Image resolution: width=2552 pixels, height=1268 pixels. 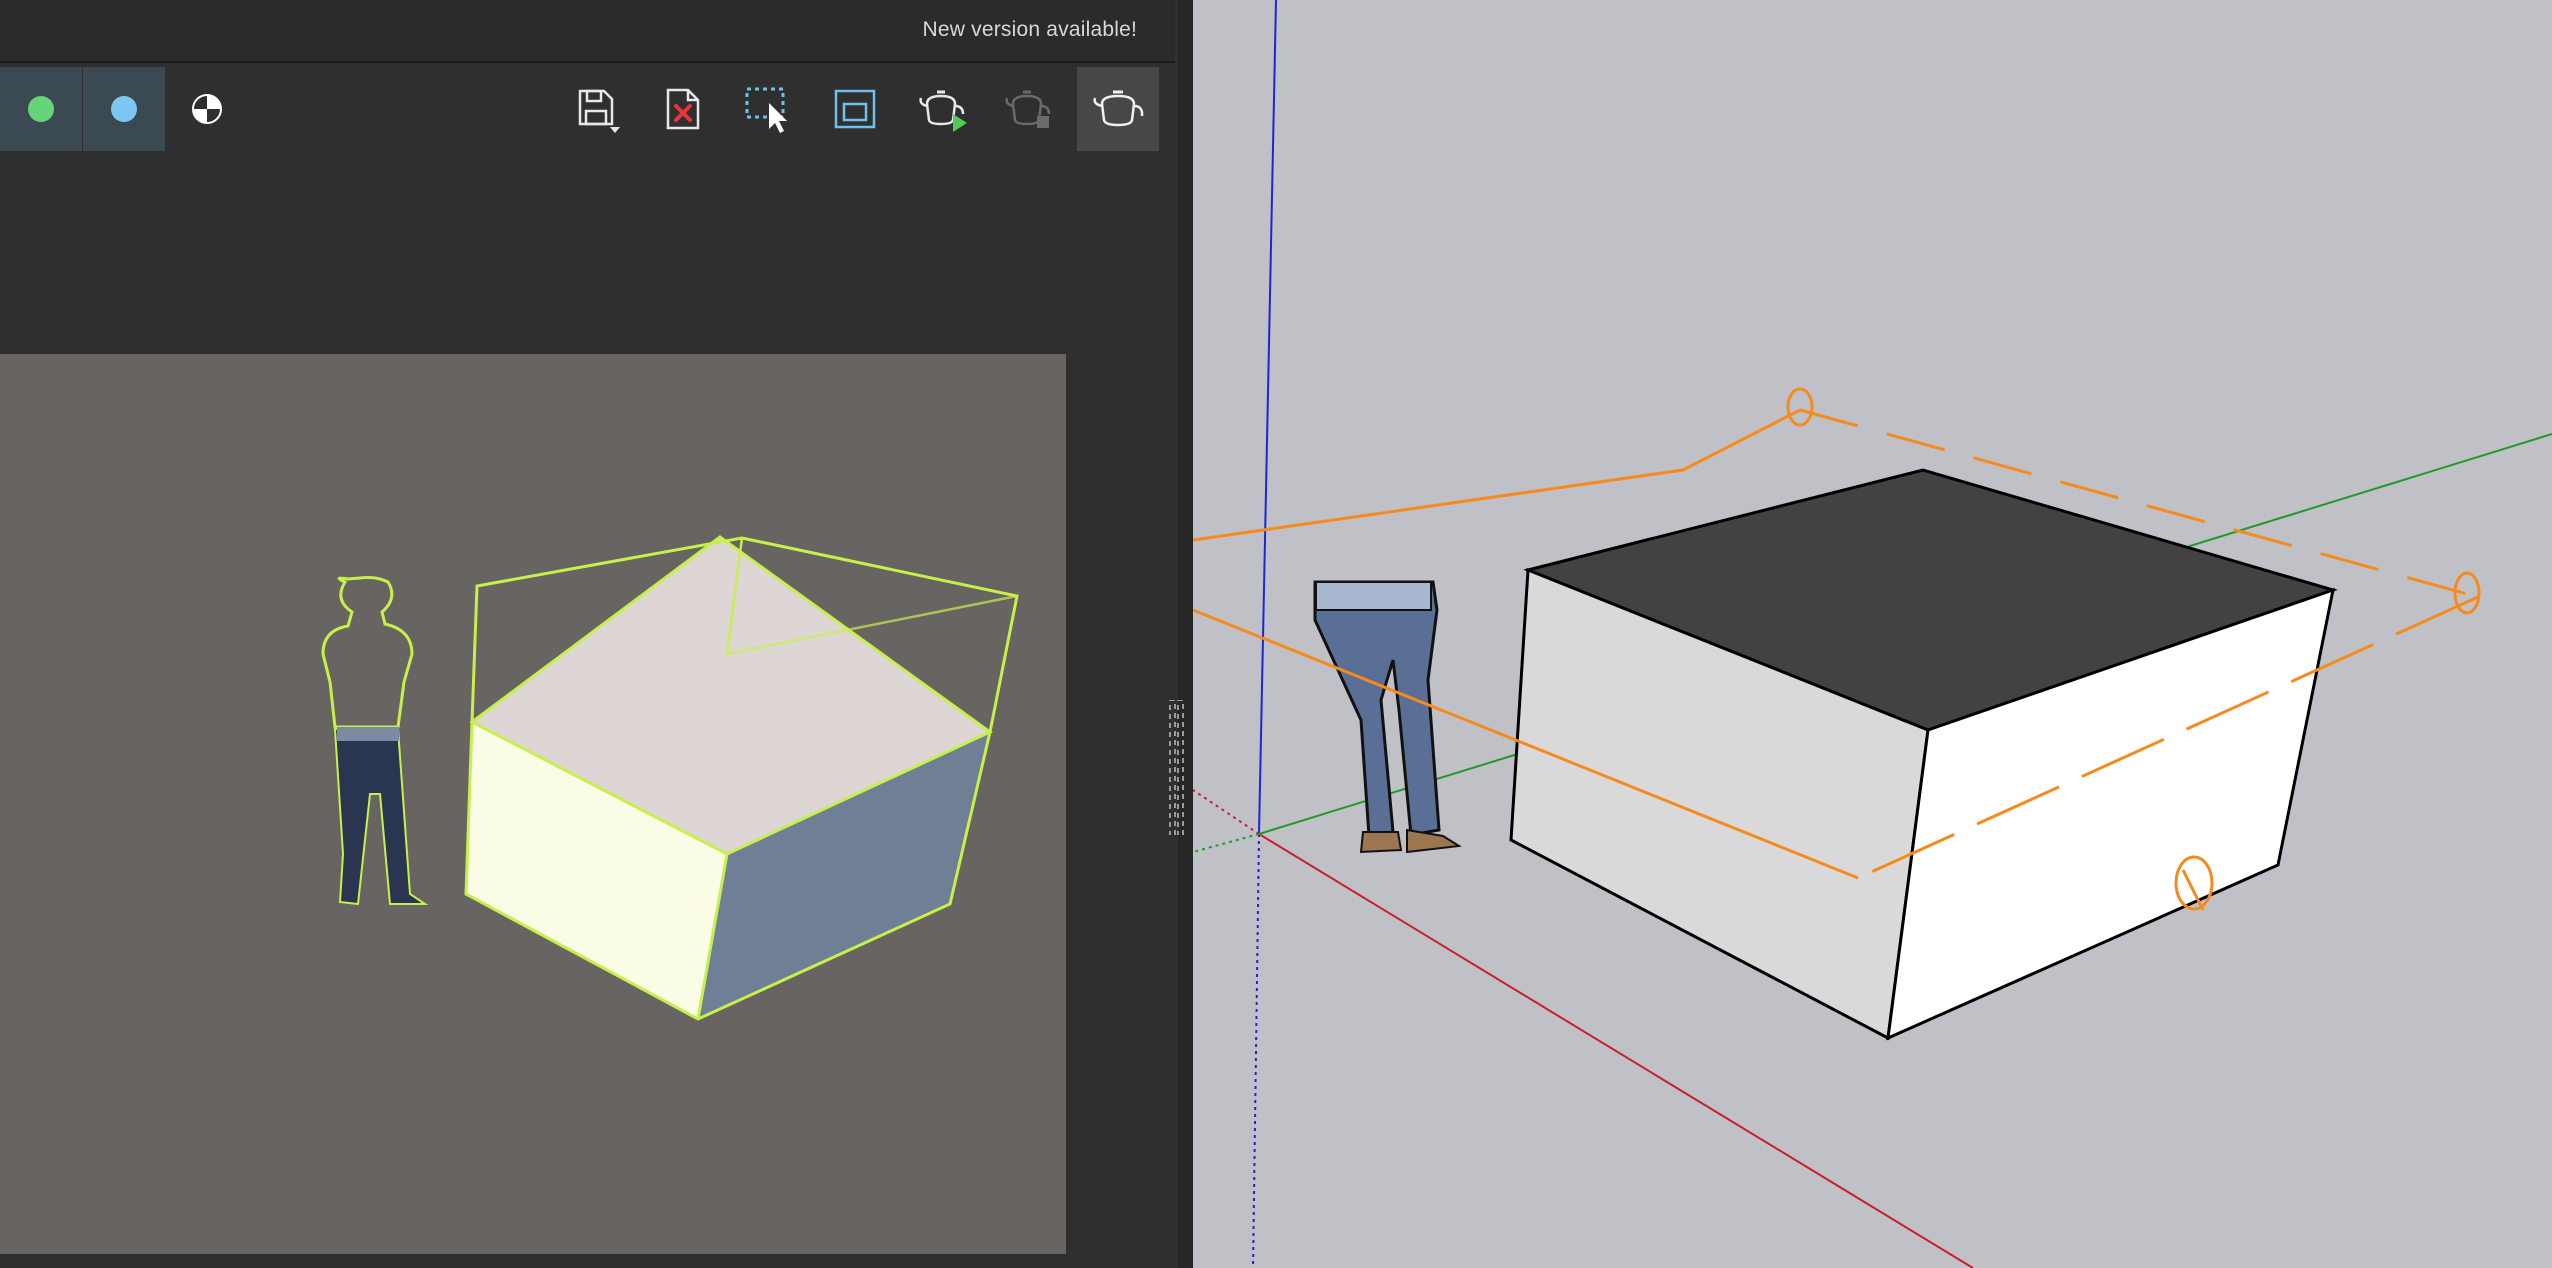 I want to click on green-sphere-icon, so click(x=41, y=109).